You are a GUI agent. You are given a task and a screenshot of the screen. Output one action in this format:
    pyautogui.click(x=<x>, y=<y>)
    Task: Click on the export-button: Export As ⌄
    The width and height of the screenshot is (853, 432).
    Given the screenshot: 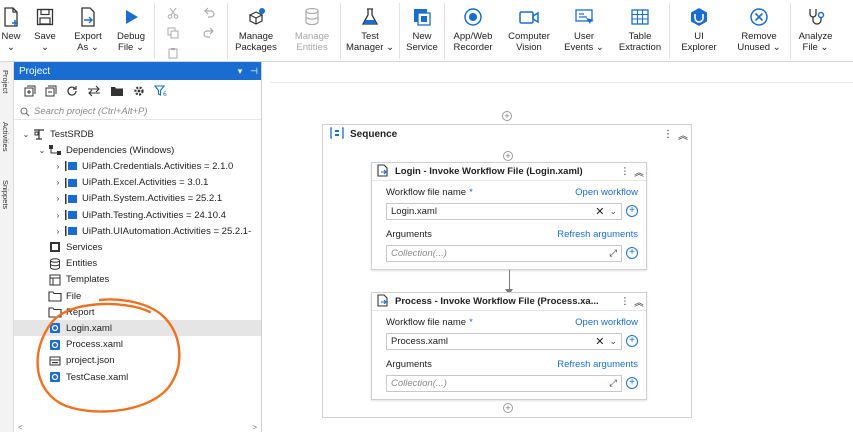 What is the action you would take?
    pyautogui.click(x=88, y=31)
    